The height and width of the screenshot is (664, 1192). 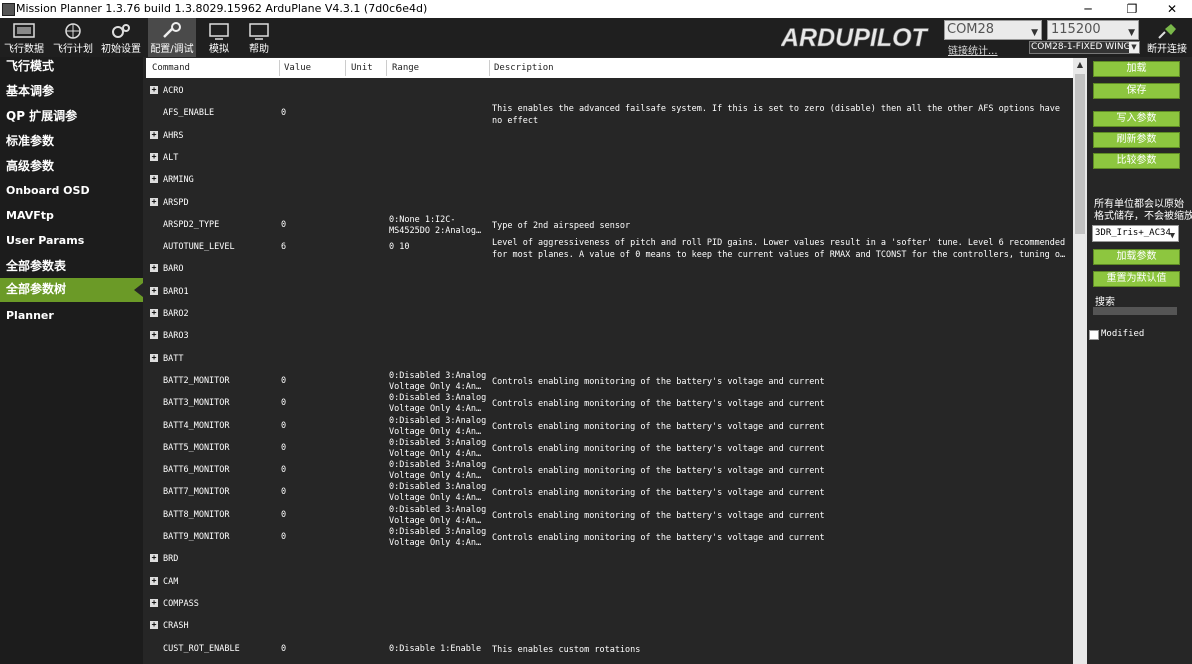 I want to click on param-group-row: + CAM, so click(x=609, y=580).